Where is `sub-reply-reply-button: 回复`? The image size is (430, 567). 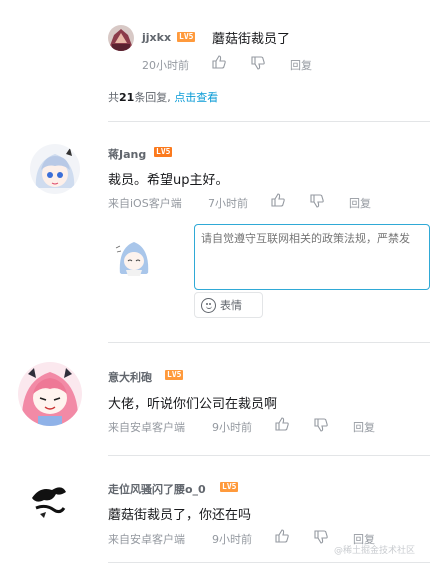
sub-reply-reply-button: 回复 is located at coordinates (301, 65).